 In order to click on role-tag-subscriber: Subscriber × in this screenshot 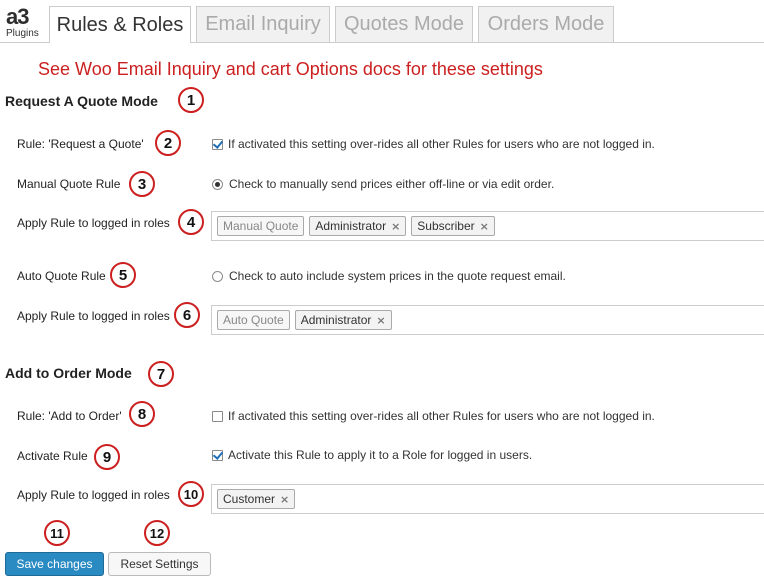, I will do `click(453, 226)`.